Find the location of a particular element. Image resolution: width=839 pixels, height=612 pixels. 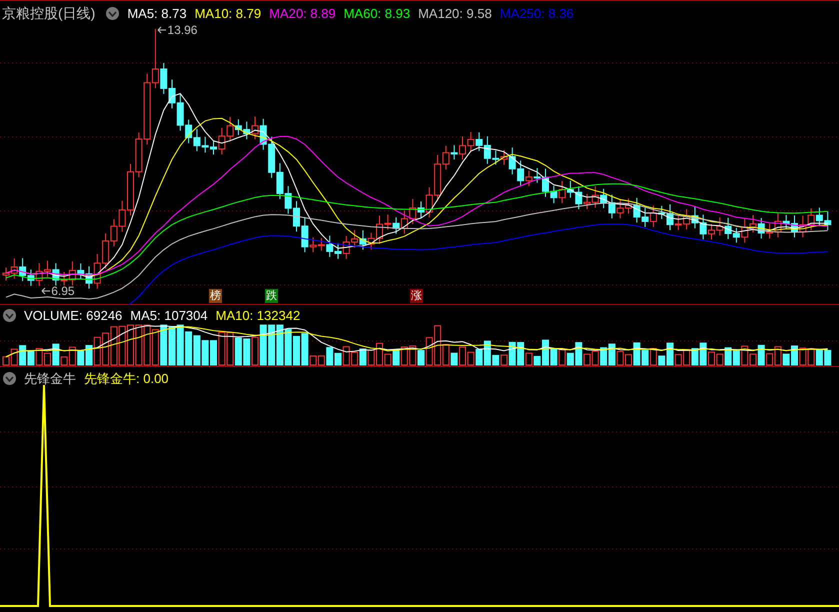

event-marker: 跌 is located at coordinates (271, 296).